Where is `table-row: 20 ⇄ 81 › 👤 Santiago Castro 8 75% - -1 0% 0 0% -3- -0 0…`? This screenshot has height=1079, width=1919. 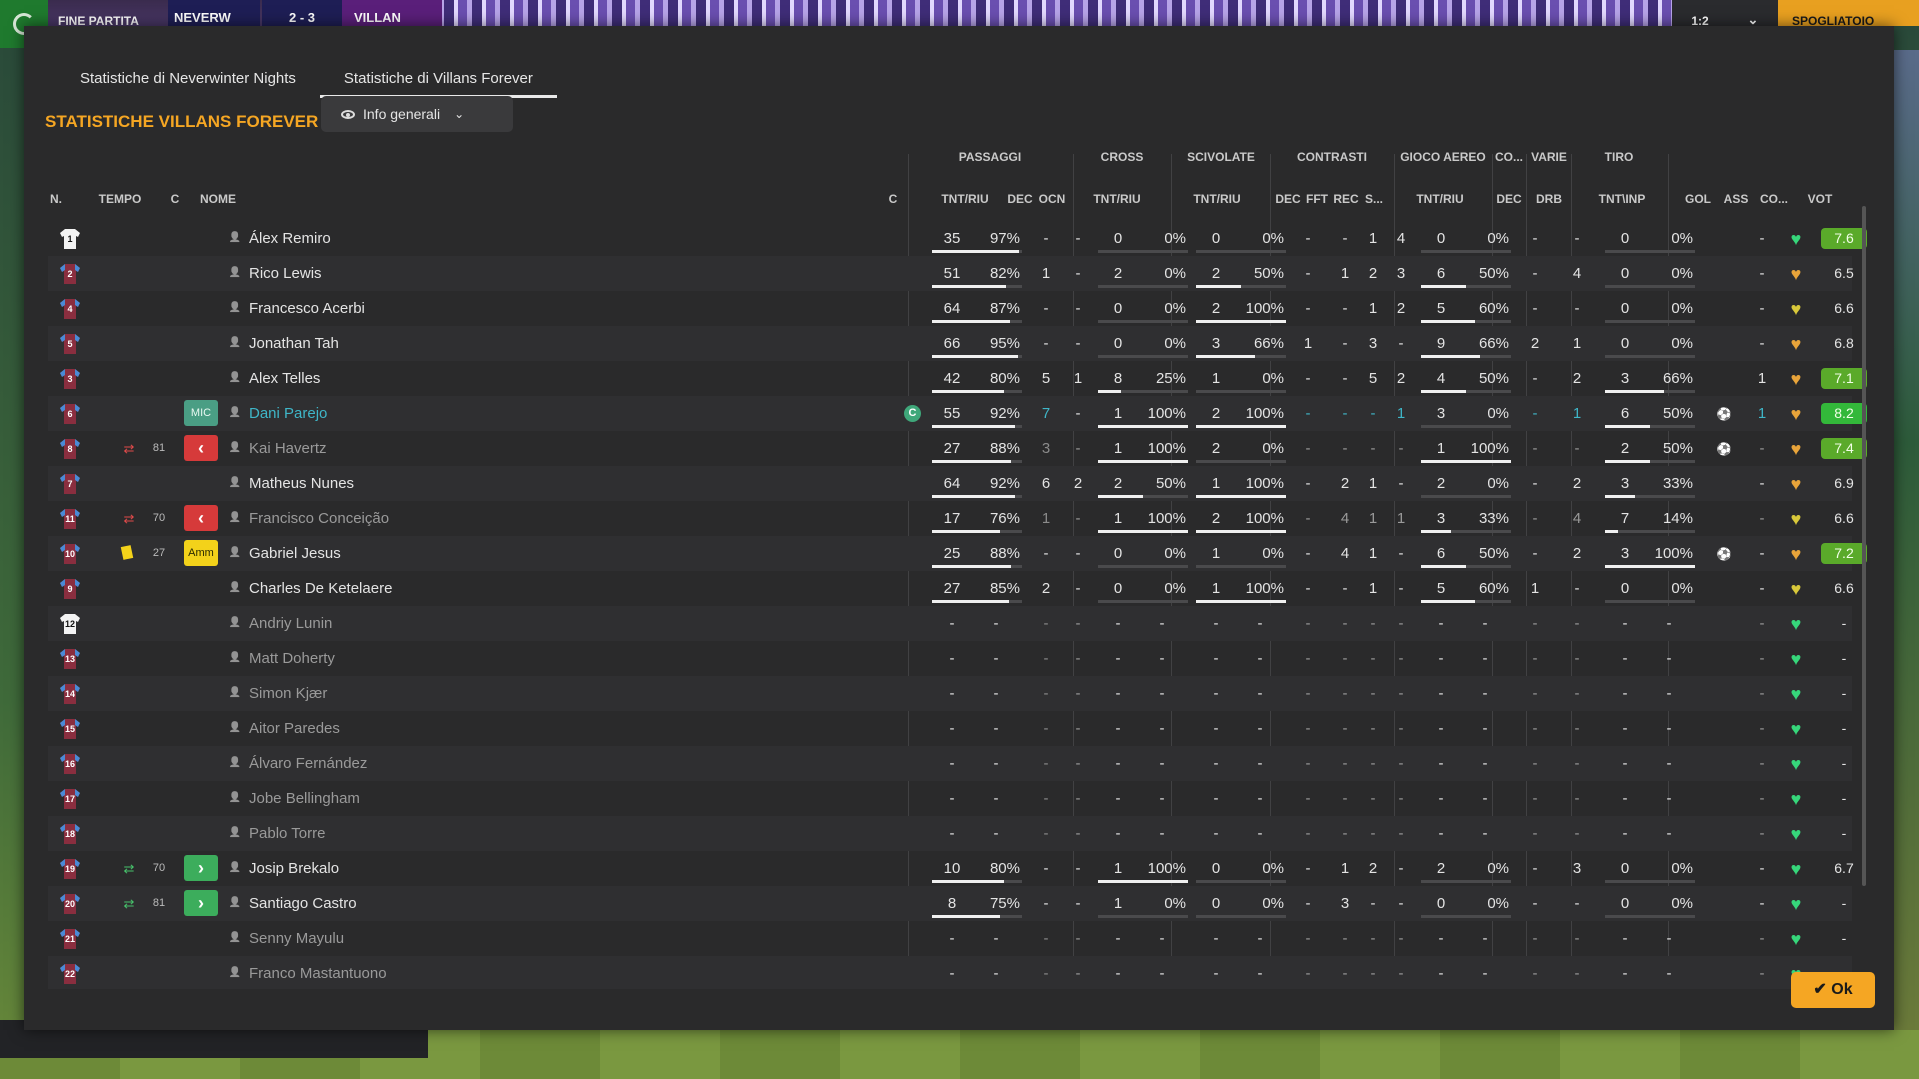
table-row: 20 ⇄ 81 › 👤 Santiago Castro 8 75% - -1 0% 0 0% -3- -0 0… is located at coordinates (950, 903).